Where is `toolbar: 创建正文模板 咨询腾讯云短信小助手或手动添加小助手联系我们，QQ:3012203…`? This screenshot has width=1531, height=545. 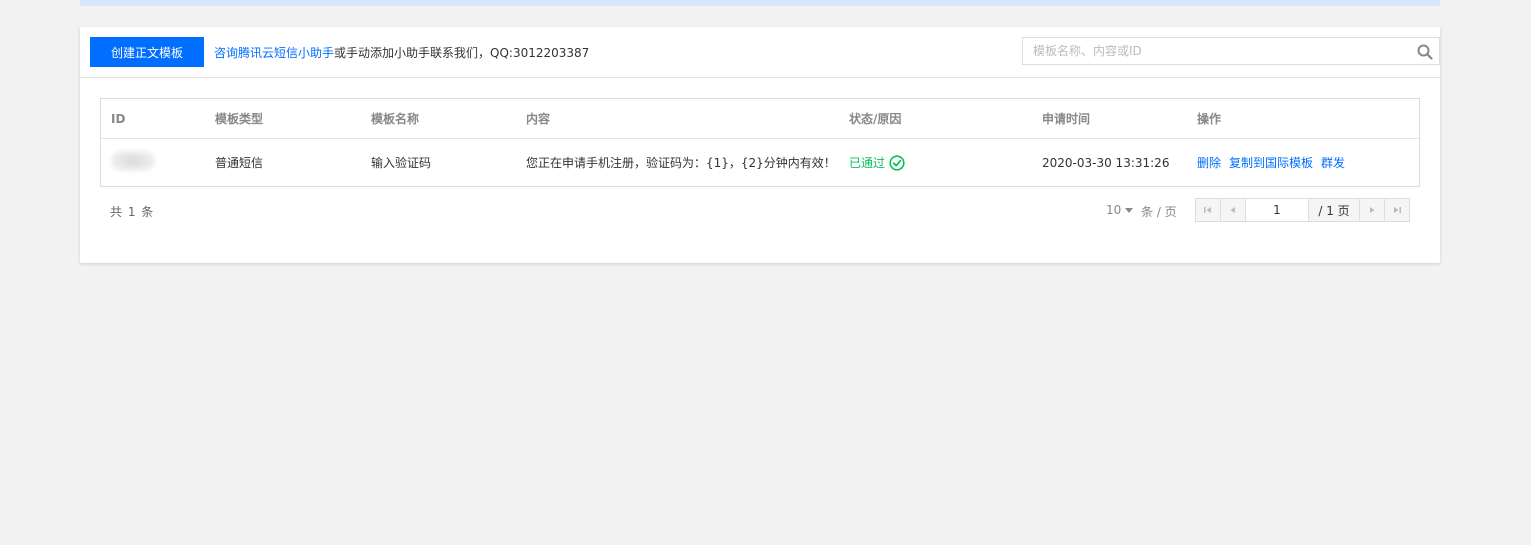
toolbar: 创建正文模板 咨询腾讯云短信小助手或手动添加小助手联系我们，QQ:3012203… is located at coordinates (760, 52).